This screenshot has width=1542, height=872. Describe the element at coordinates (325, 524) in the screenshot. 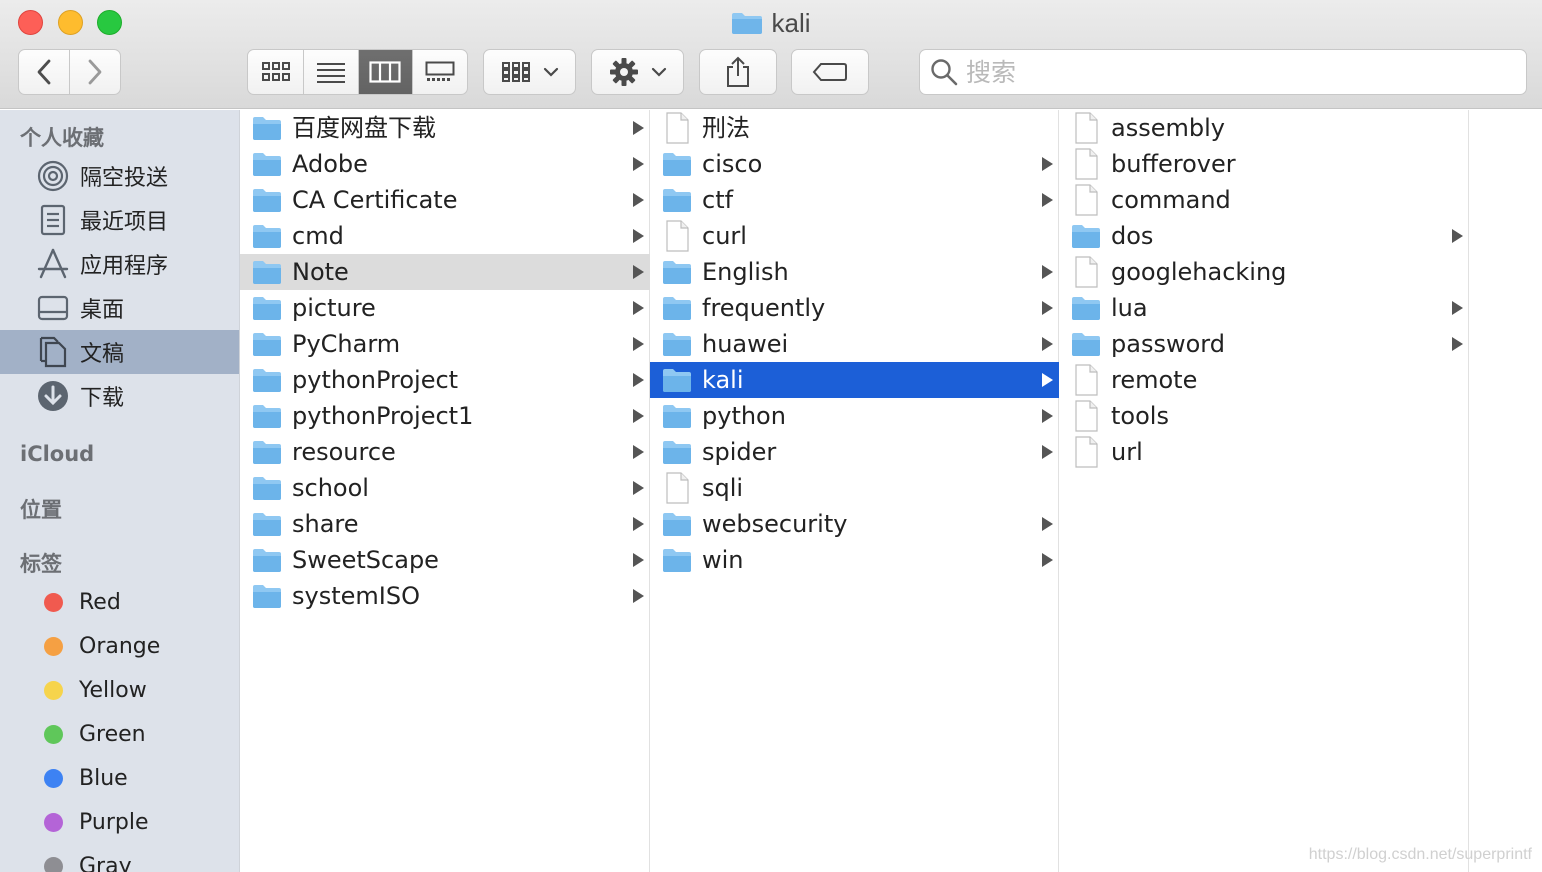

I see `item-name: share` at that location.